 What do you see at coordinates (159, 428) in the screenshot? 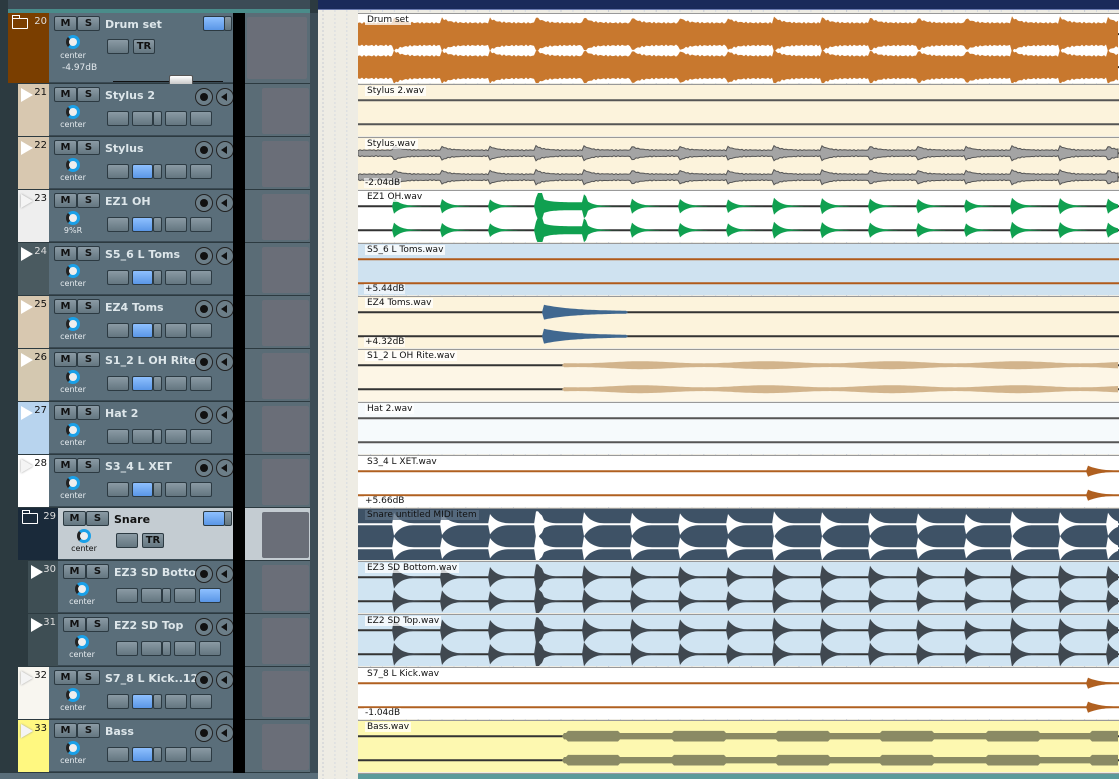
I see `track-row: 27 M S Hat 2 center` at bounding box center [159, 428].